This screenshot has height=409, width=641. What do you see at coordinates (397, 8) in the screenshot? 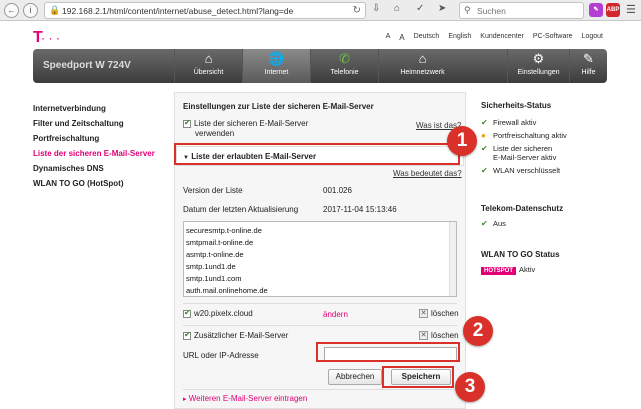
I see `home-icon: ⌂` at bounding box center [397, 8].